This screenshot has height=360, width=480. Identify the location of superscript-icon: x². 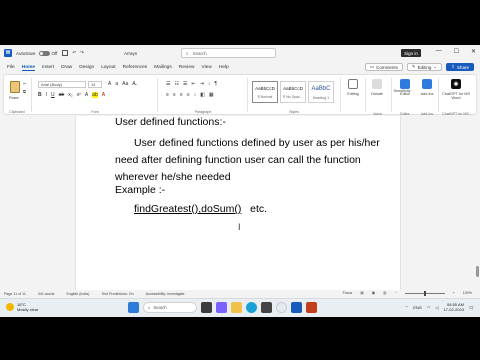
(79, 95).